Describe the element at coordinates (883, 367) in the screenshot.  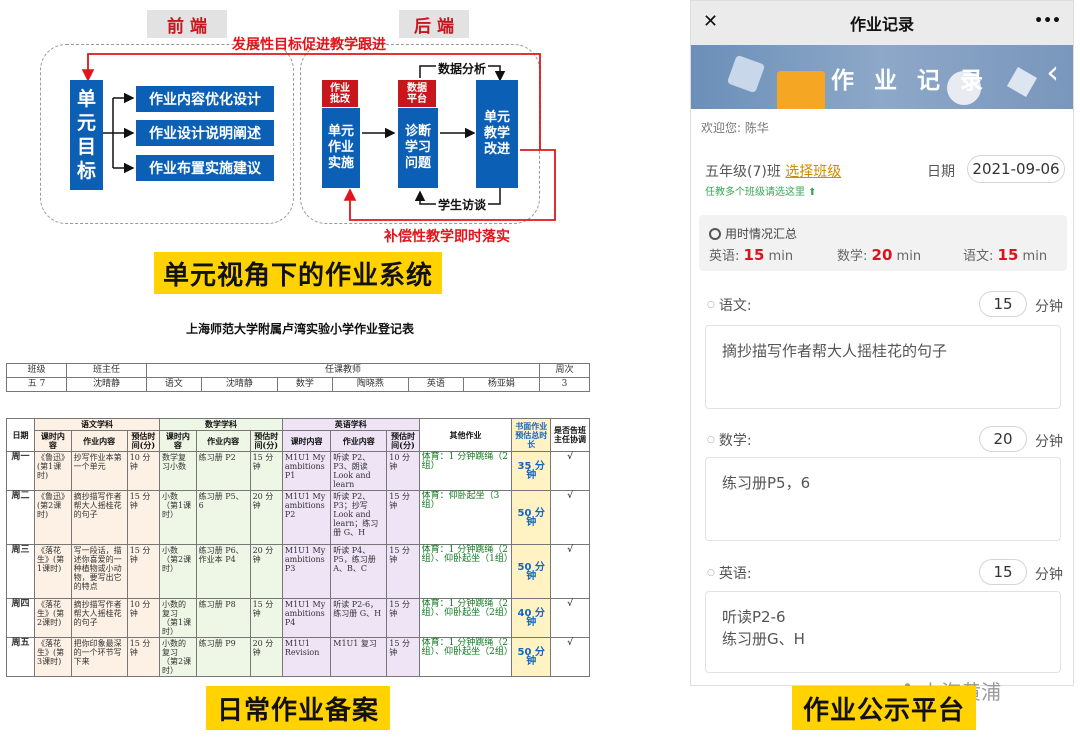
I see `chinese-homework-textarea: 摘抄描写作者帮大人摇桂花的句子` at that location.